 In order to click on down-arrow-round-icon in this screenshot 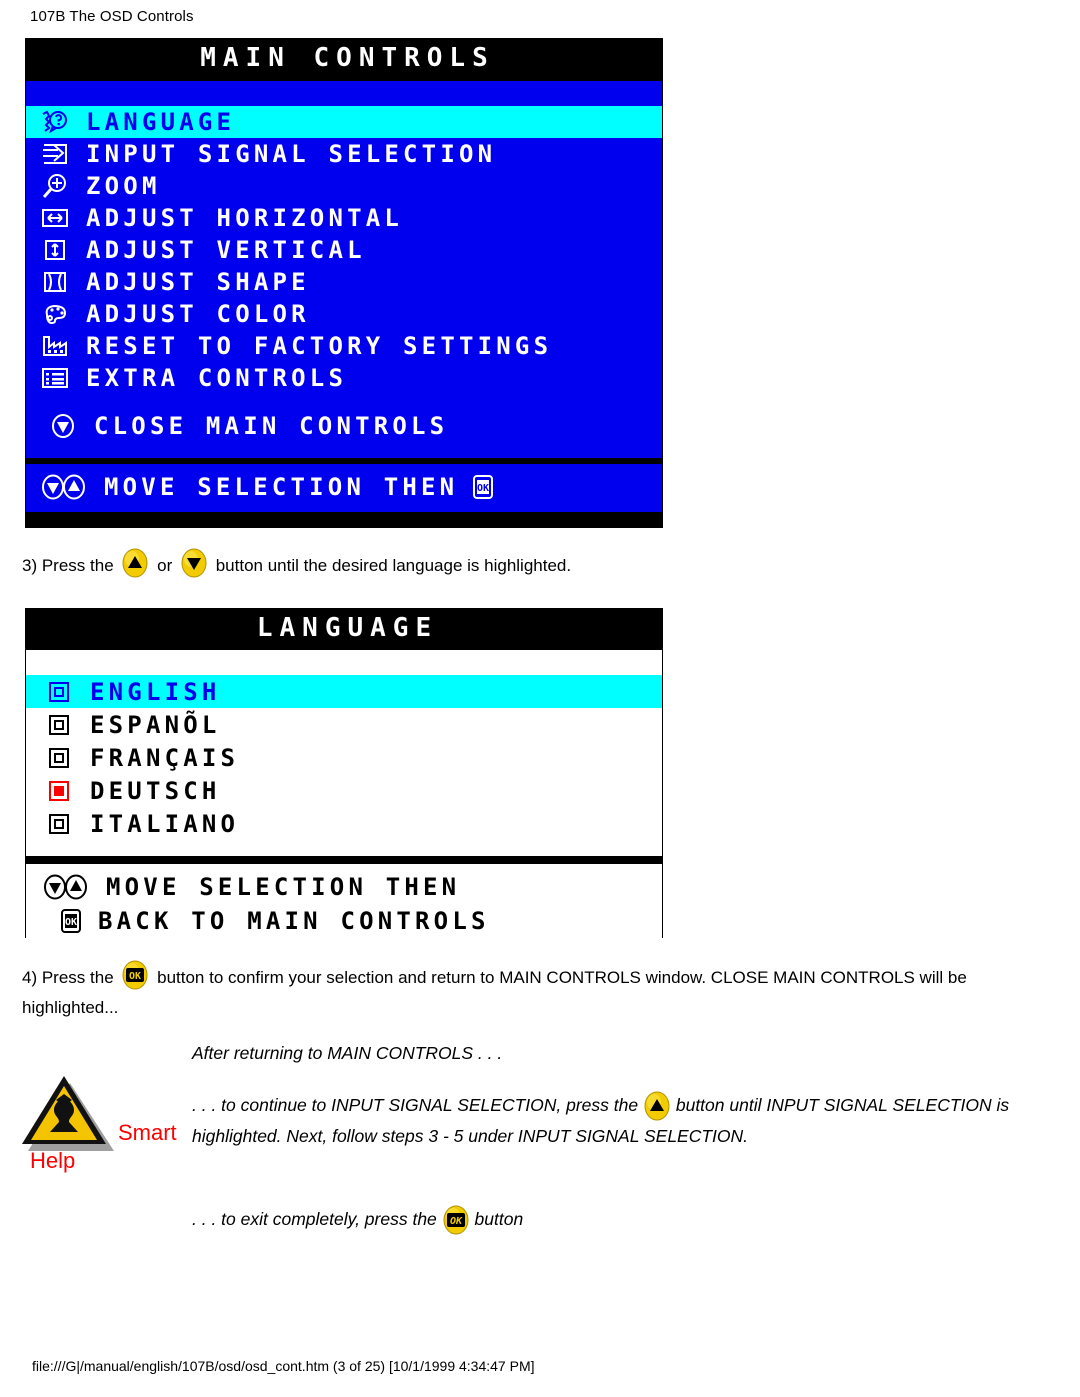, I will do `click(63, 426)`.